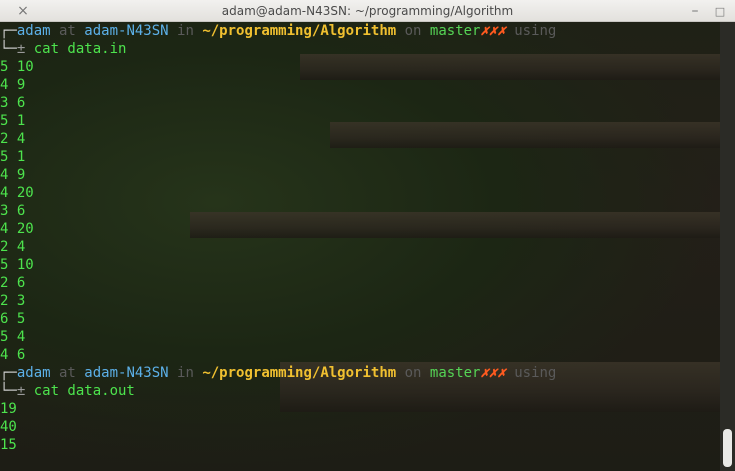  I want to click on maximize-icon: □, so click(720, 11).